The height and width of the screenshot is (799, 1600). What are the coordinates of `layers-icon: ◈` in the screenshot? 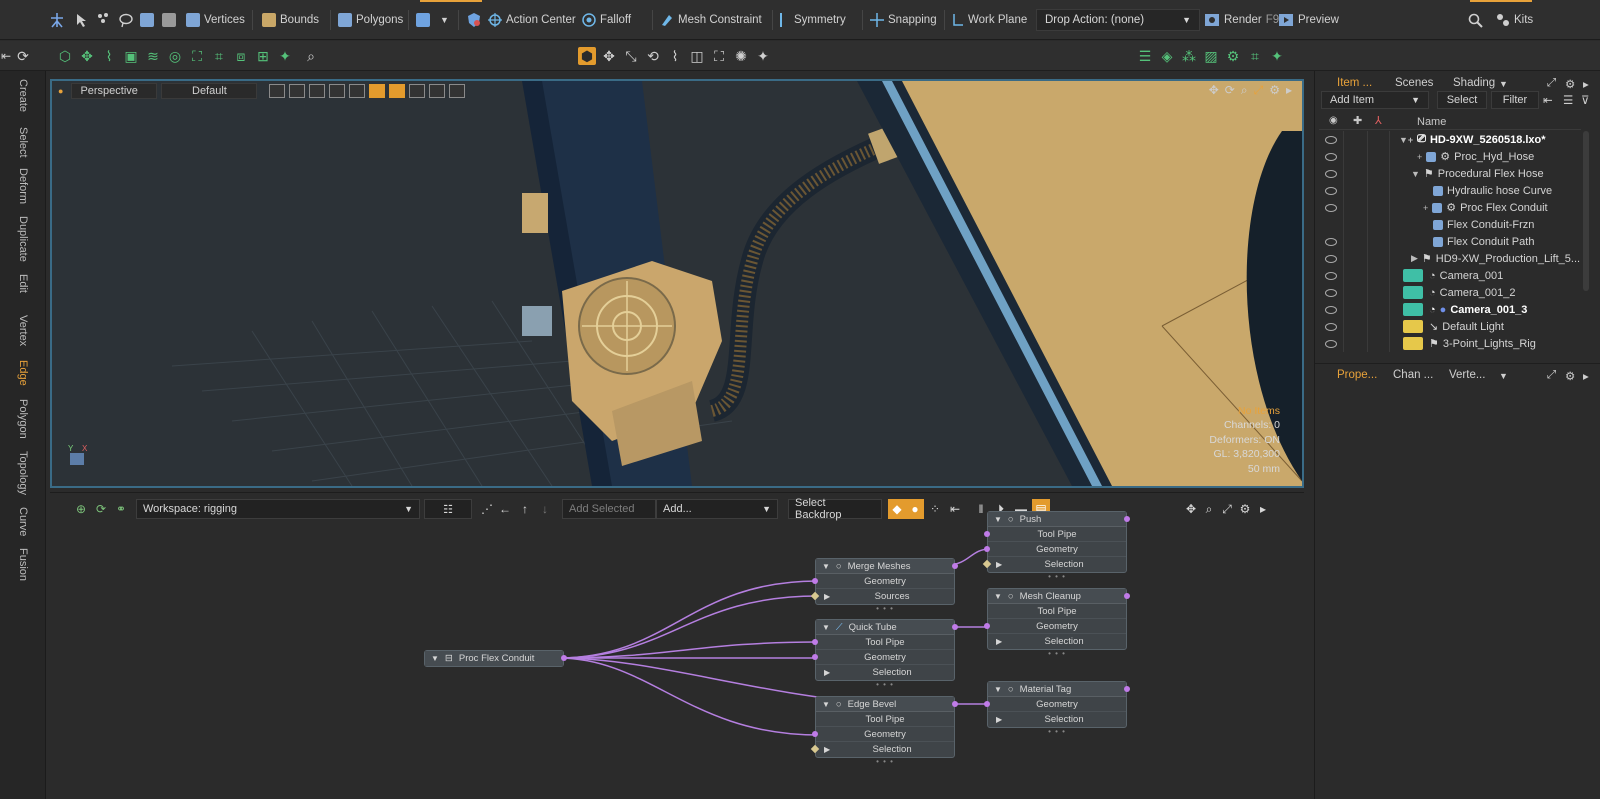 It's located at (1167, 56).